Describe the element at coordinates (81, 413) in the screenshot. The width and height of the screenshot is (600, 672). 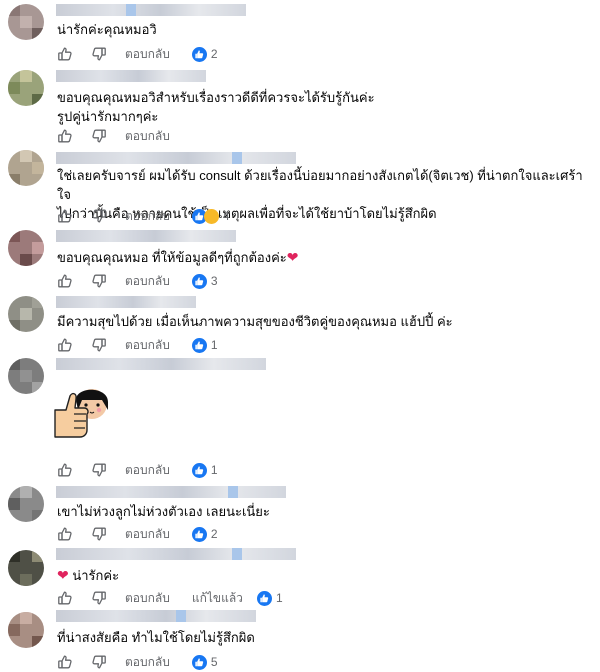
I see `thumbs-up-sticker` at that location.